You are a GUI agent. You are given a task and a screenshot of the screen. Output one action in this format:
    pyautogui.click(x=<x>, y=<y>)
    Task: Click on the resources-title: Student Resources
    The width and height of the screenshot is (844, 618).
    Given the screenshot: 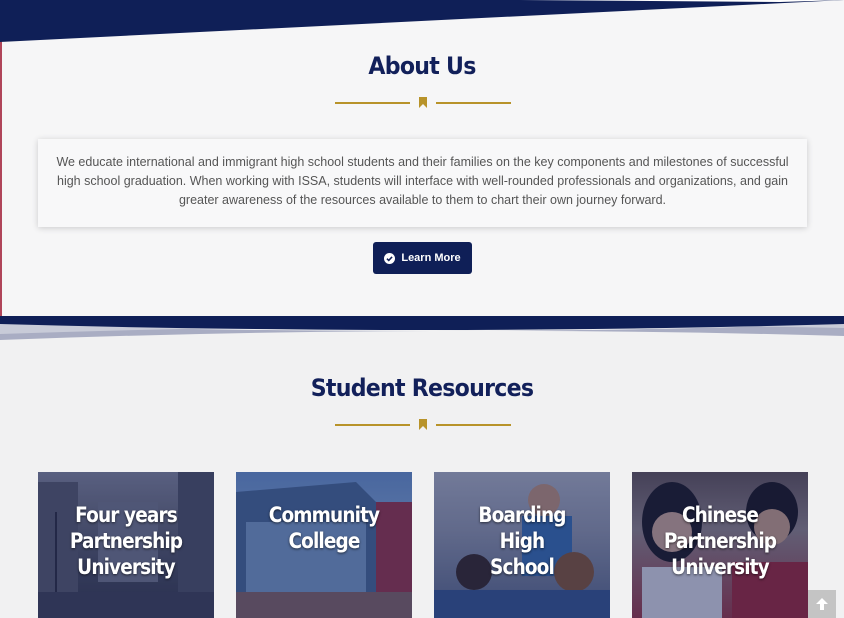 What is the action you would take?
    pyautogui.click(x=422, y=388)
    